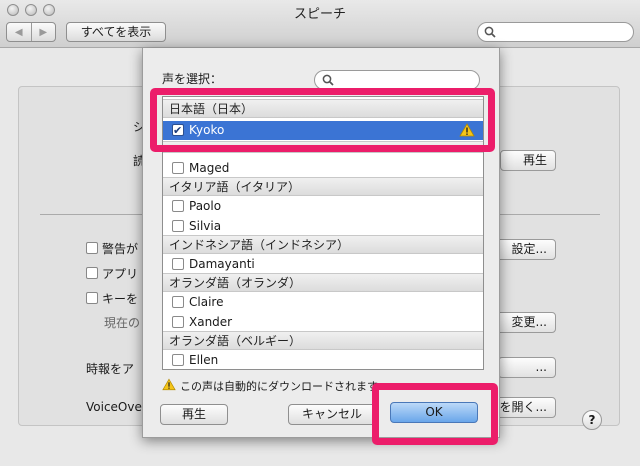  I want to click on voice-item-claire: Claire, so click(323, 302).